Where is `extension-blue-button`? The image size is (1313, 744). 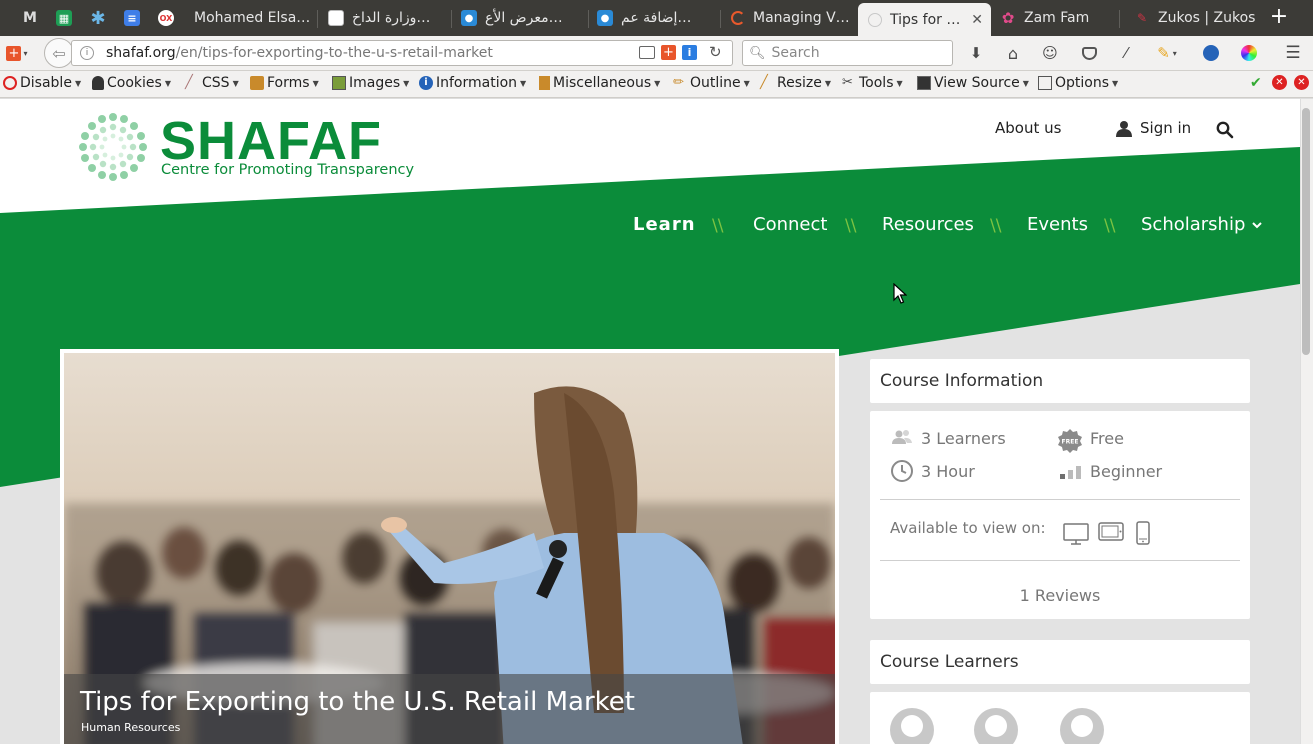
extension-blue-button is located at coordinates (1211, 53).